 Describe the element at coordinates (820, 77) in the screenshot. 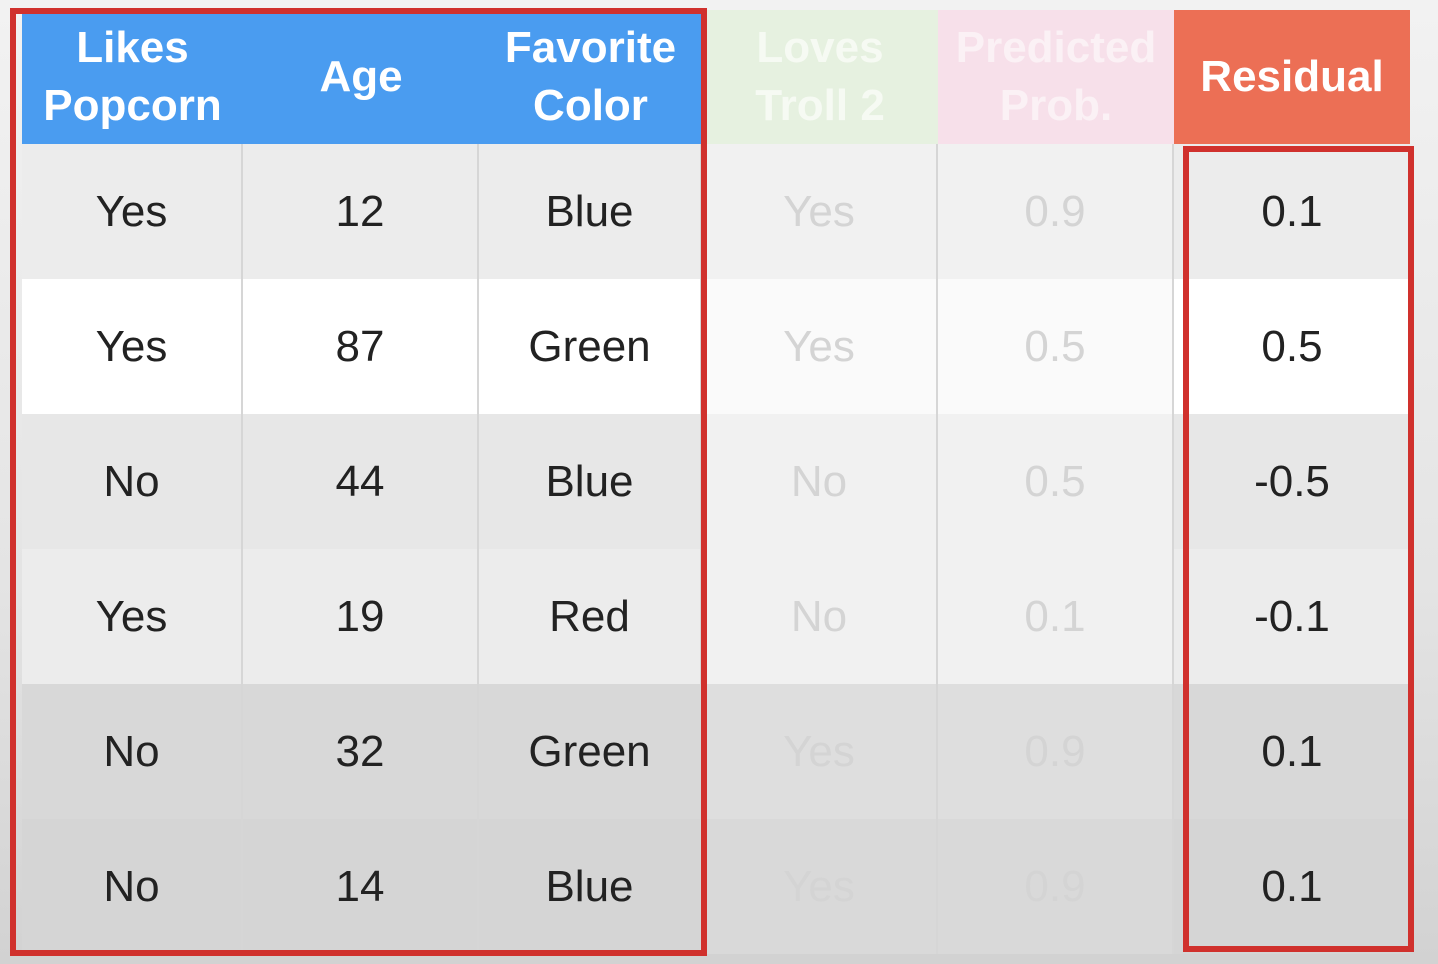

I see `header-loves-troll-2: Loves Troll 2` at that location.